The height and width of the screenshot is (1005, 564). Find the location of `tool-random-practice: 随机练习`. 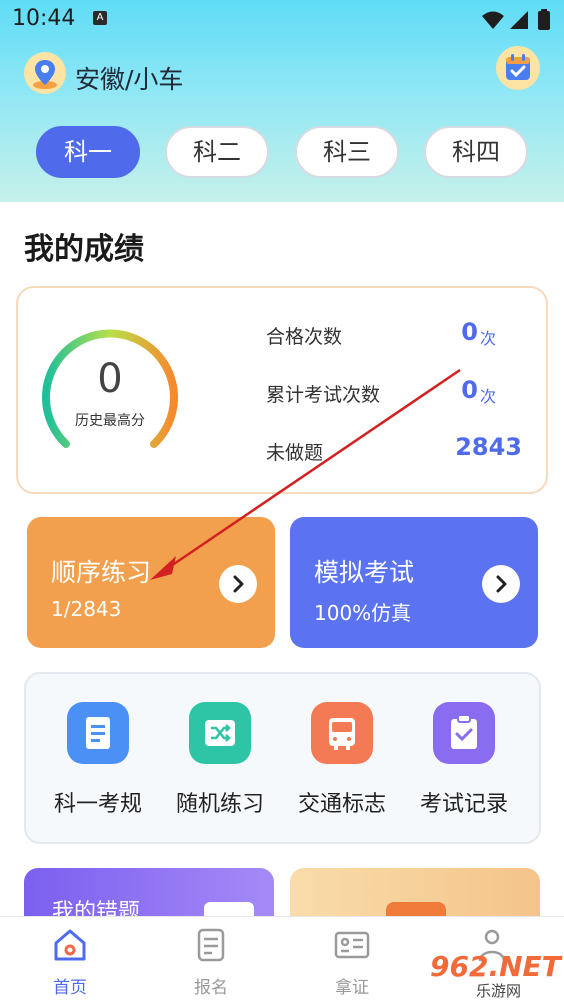

tool-random-practice: 随机练习 is located at coordinates (220, 760).